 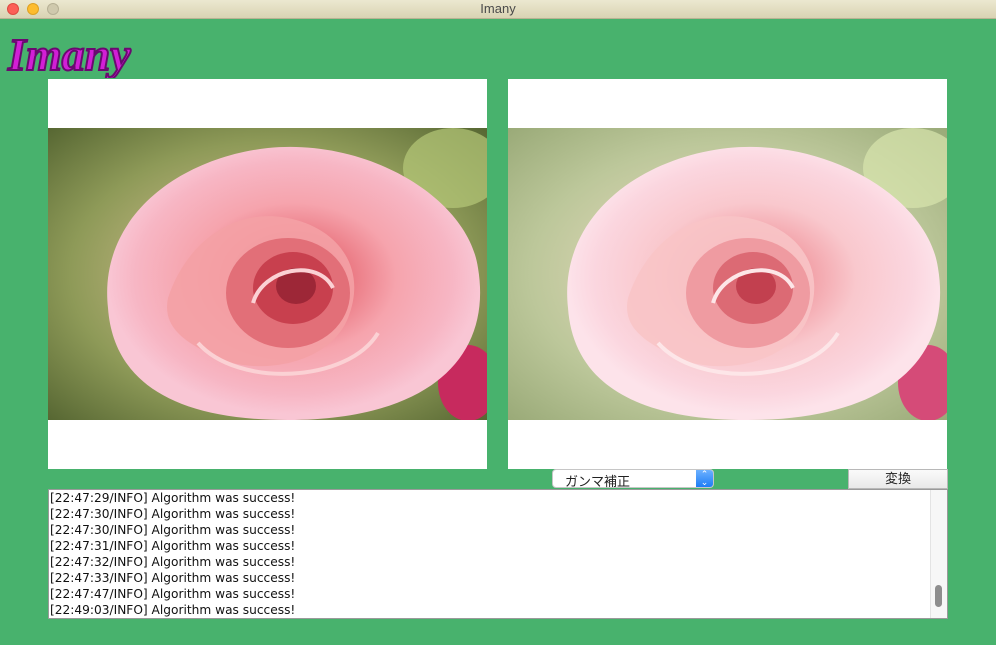 I want to click on algorithm-select: ガンマ補正 ⌃ ⌄, so click(x=633, y=479).